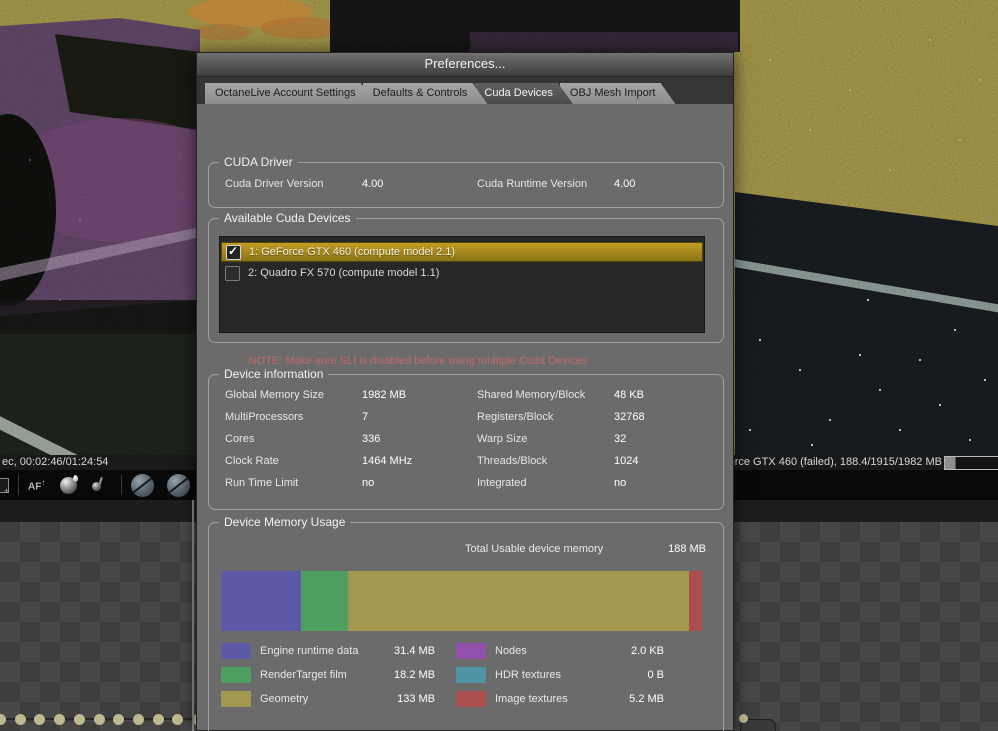 This screenshot has height=731, width=998. I want to click on timeline-track, so click(101, 718).